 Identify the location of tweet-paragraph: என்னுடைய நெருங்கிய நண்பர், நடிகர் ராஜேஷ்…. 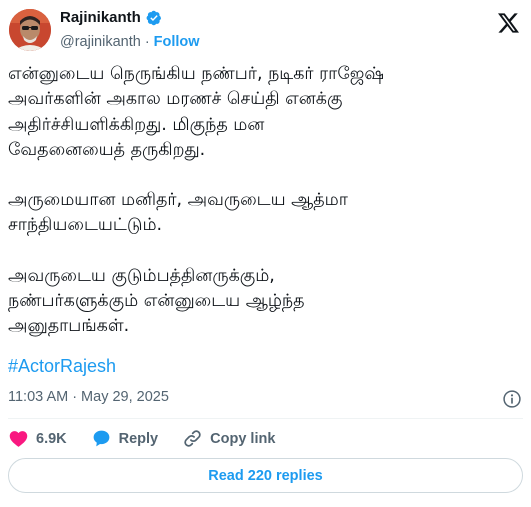
(196, 112).